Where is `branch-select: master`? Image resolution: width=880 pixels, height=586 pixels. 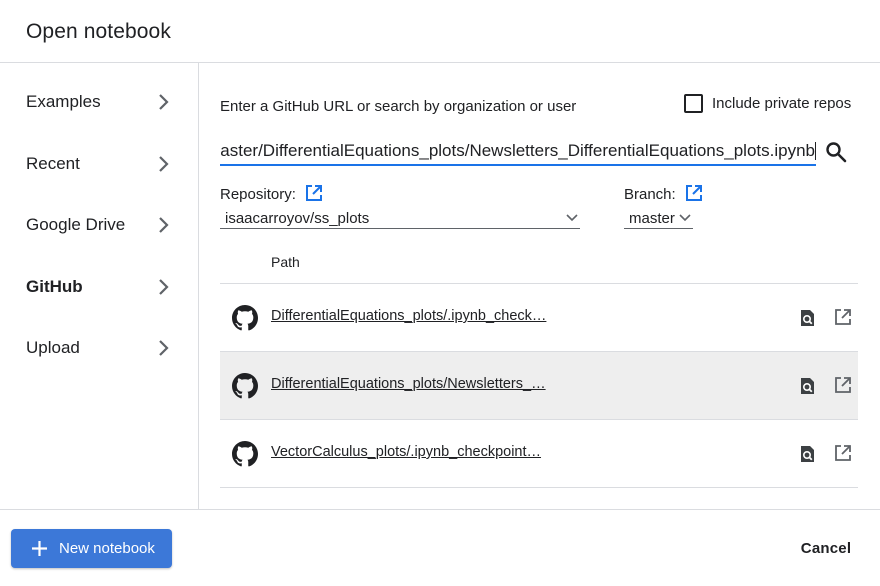 branch-select: master is located at coordinates (658, 218).